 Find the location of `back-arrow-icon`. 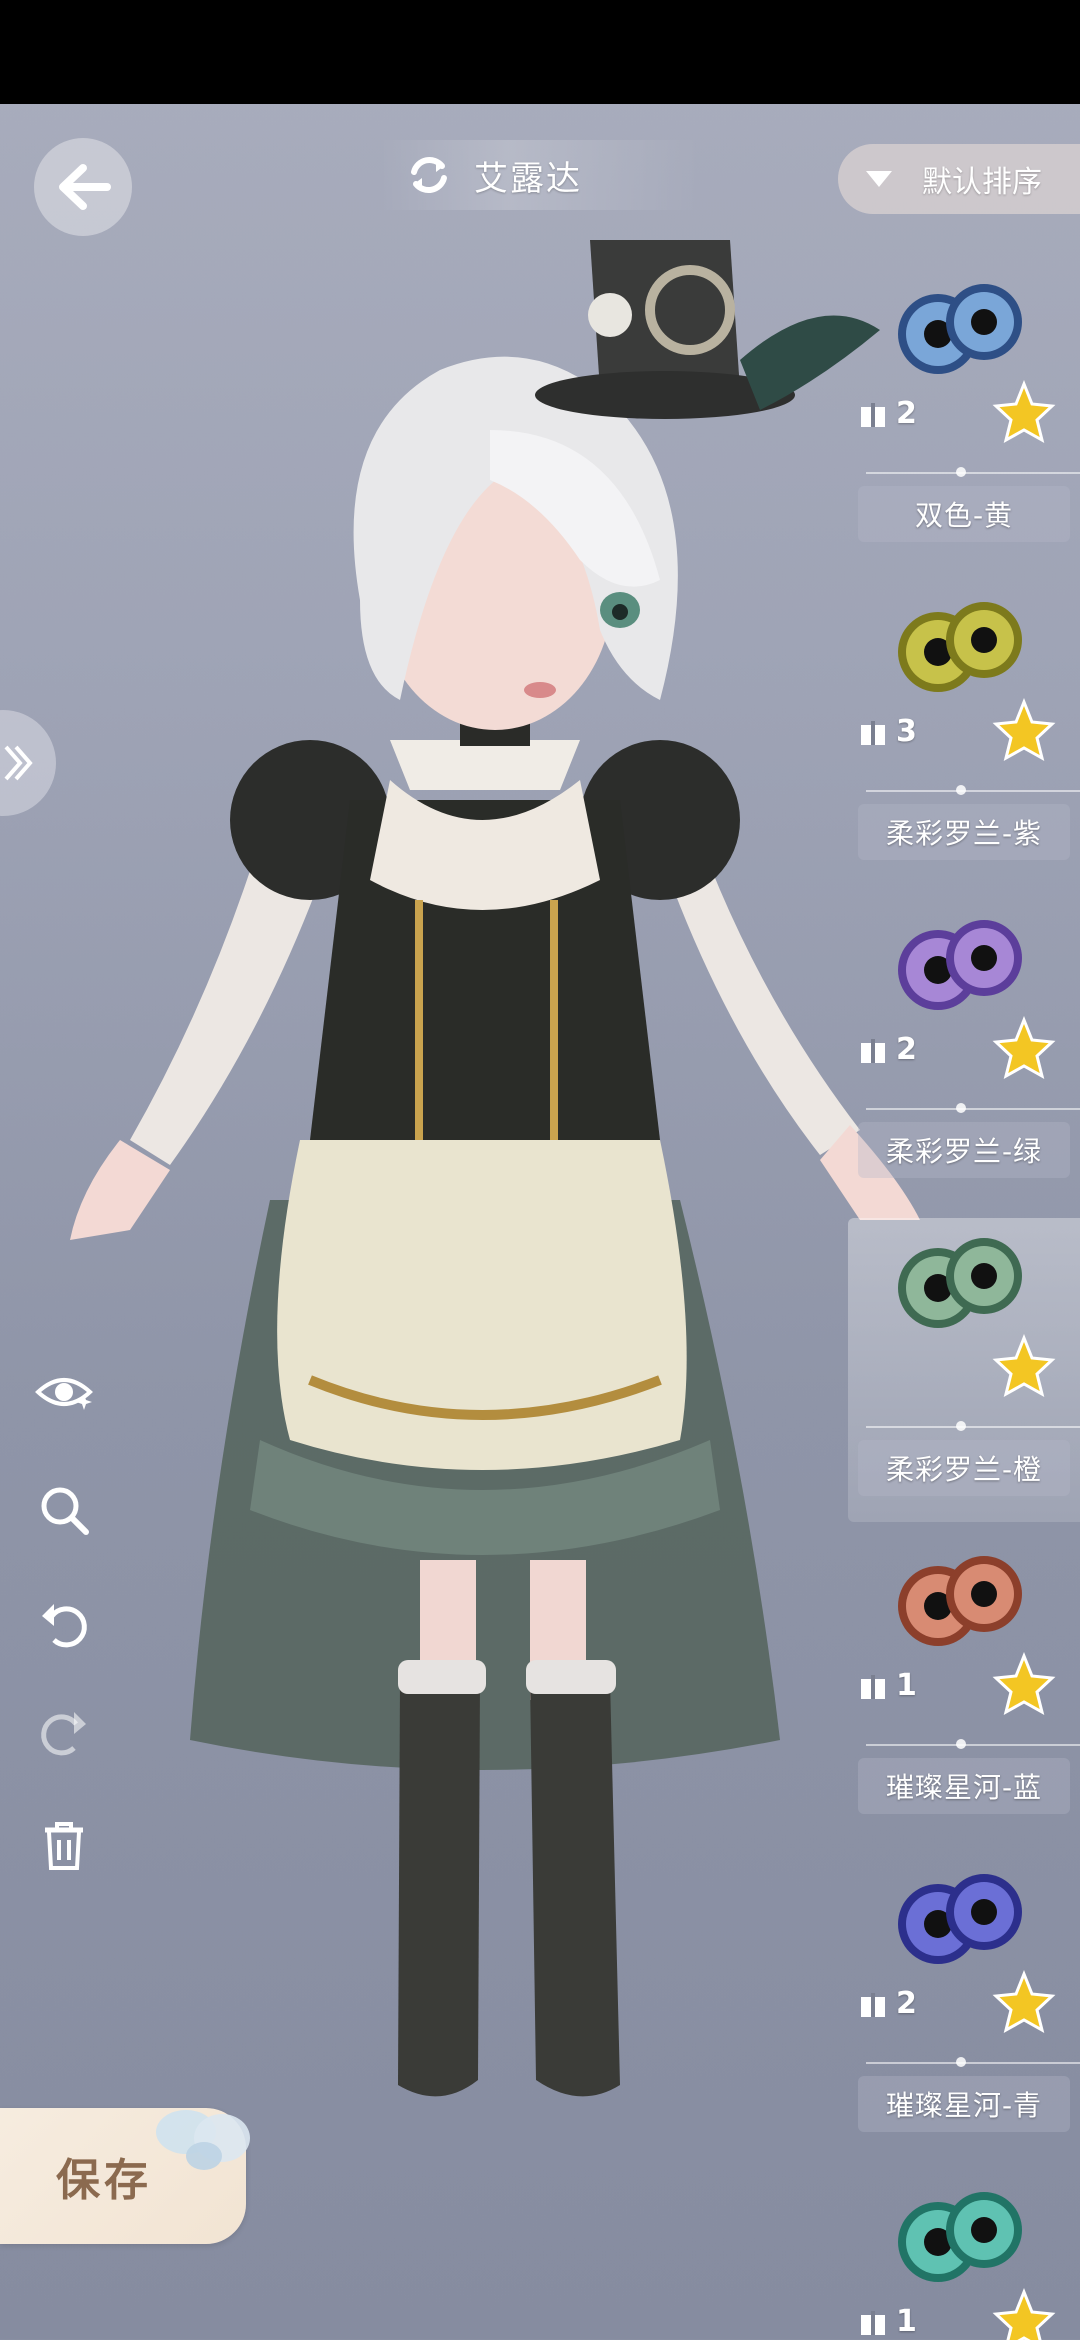

back-arrow-icon is located at coordinates (85, 187).